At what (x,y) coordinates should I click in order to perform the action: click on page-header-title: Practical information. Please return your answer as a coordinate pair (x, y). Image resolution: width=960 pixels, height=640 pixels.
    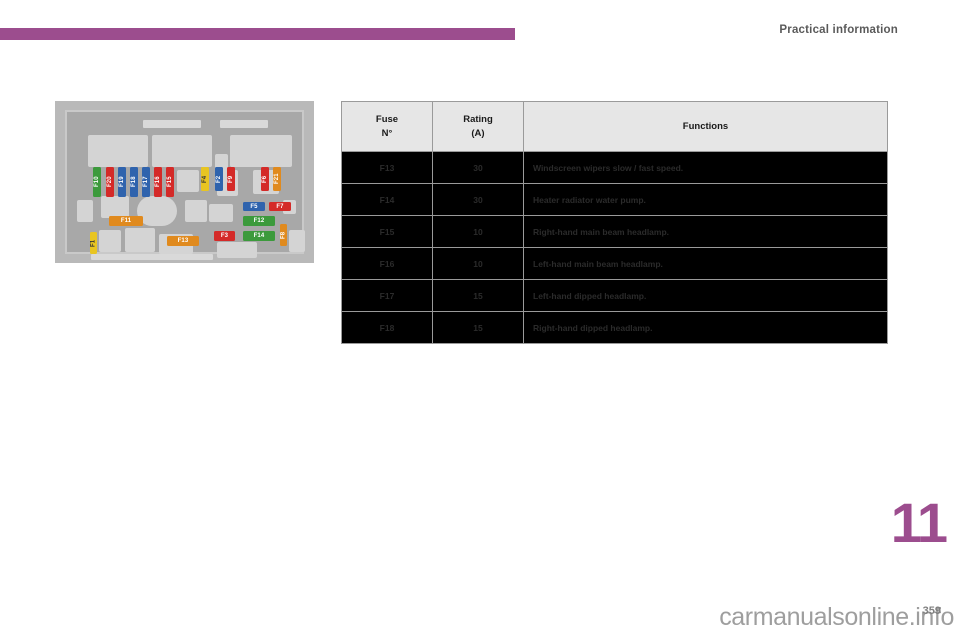
    Looking at the image, I should click on (838, 30).